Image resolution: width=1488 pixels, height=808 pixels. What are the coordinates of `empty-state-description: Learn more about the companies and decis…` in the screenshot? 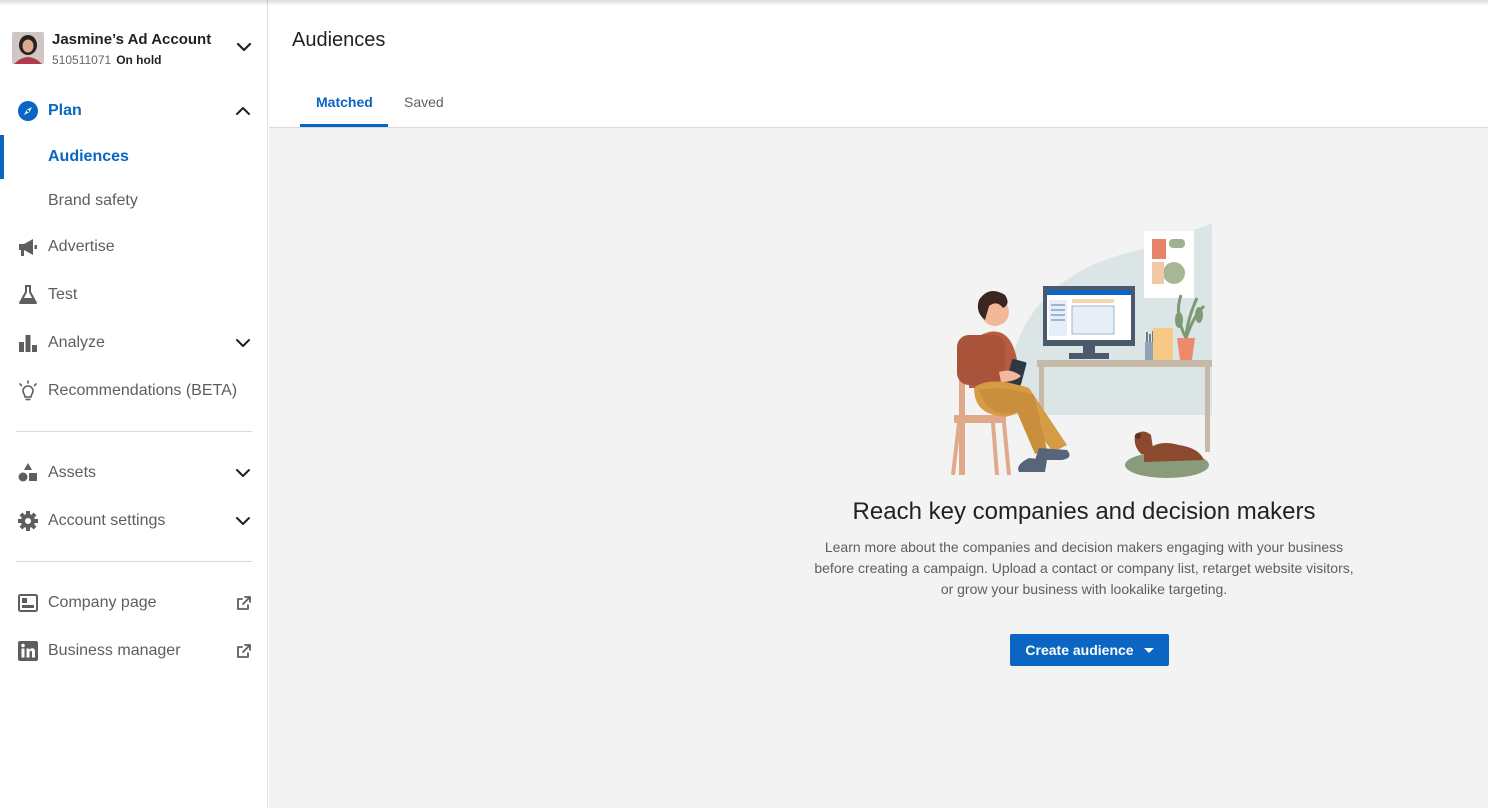 It's located at (1084, 568).